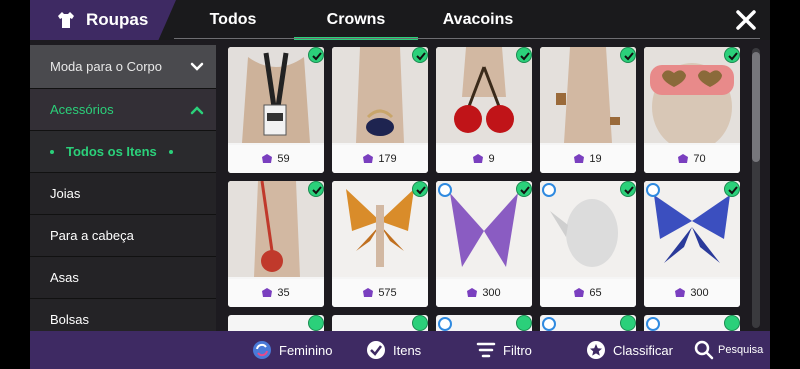  I want to click on tab-todos: Todos, so click(233, 20).